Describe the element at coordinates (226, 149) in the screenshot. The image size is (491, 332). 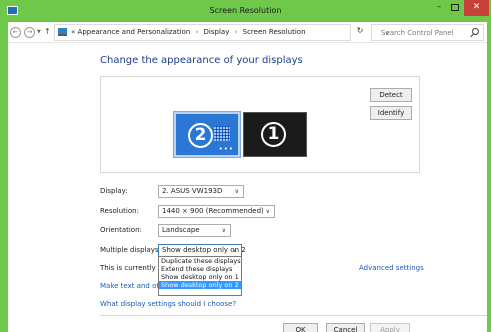
I see `more-dots-icon: •••` at that location.